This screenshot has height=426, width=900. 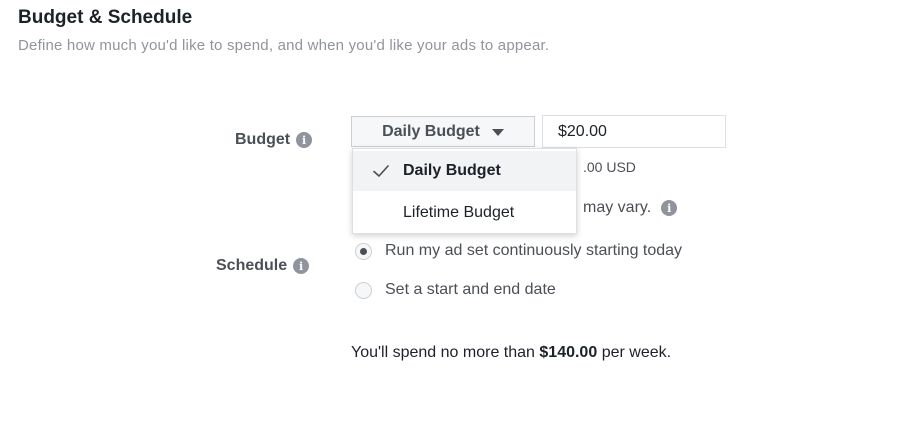 I want to click on schedule-label-row: Schedule i, so click(x=263, y=266).